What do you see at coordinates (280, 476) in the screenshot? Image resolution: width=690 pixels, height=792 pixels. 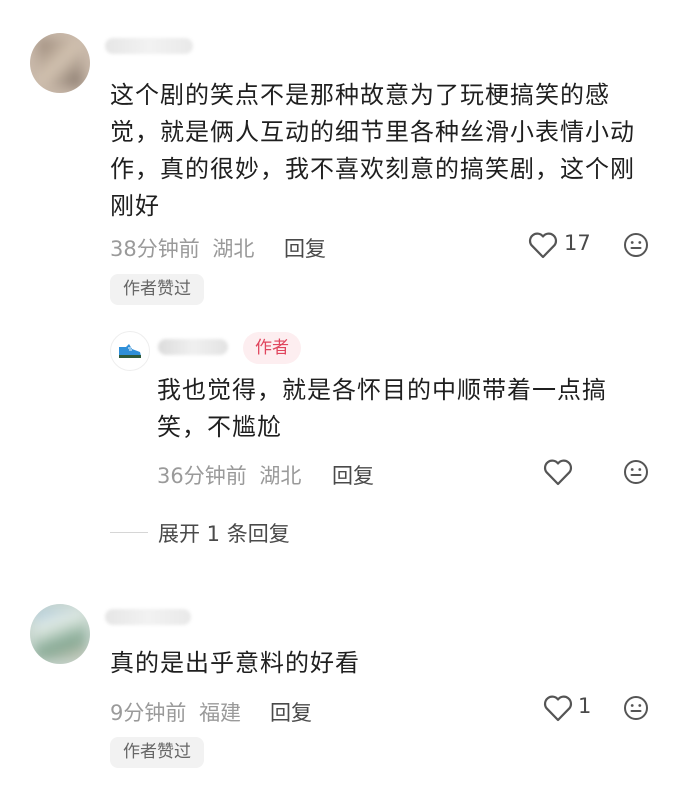 I see `reply-location: 湖北` at bounding box center [280, 476].